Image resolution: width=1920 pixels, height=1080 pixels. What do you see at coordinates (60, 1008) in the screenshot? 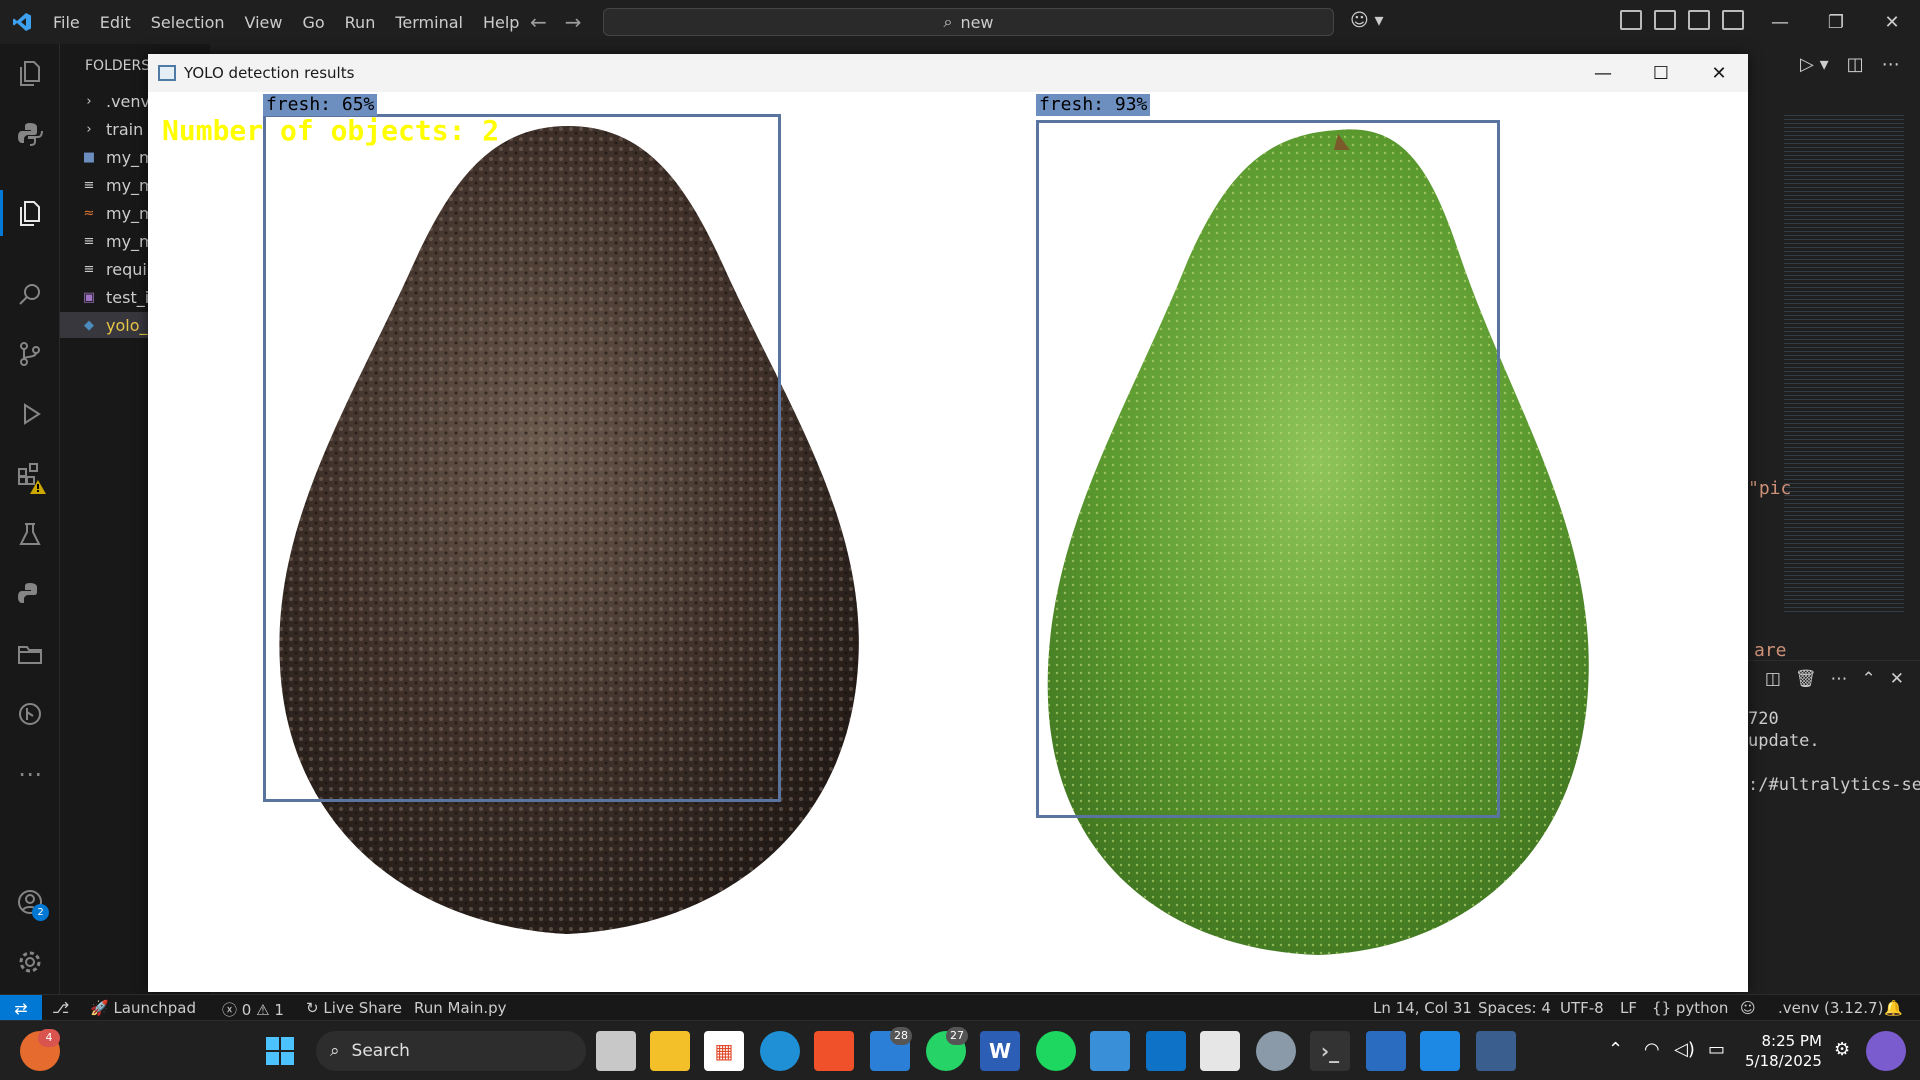
I see `source-control-status-icon: ⎇` at bounding box center [60, 1008].